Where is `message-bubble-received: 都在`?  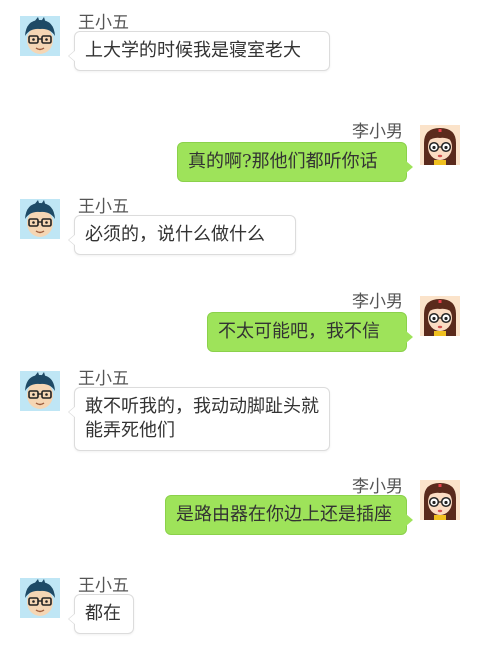 message-bubble-received: 都在 is located at coordinates (101, 614).